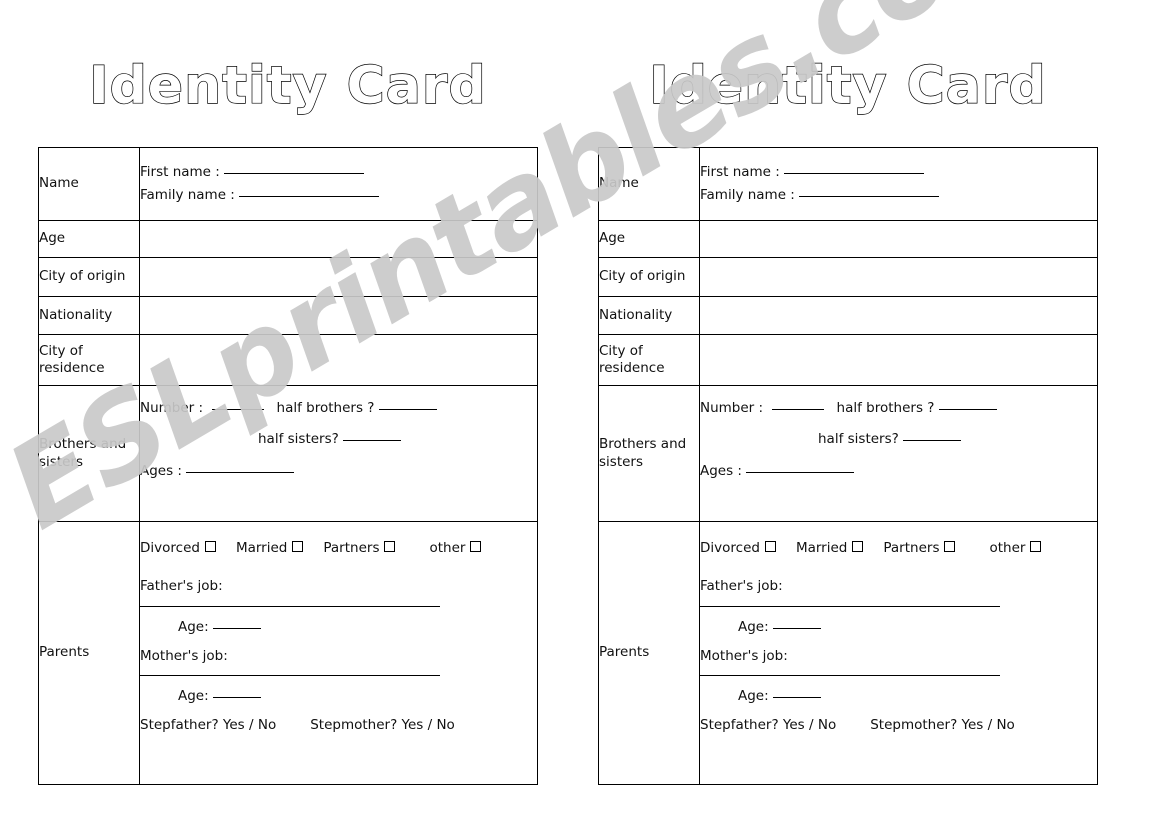 The image size is (1169, 821). What do you see at coordinates (721, 470) in the screenshot?
I see `ages-label: Ages :` at bounding box center [721, 470].